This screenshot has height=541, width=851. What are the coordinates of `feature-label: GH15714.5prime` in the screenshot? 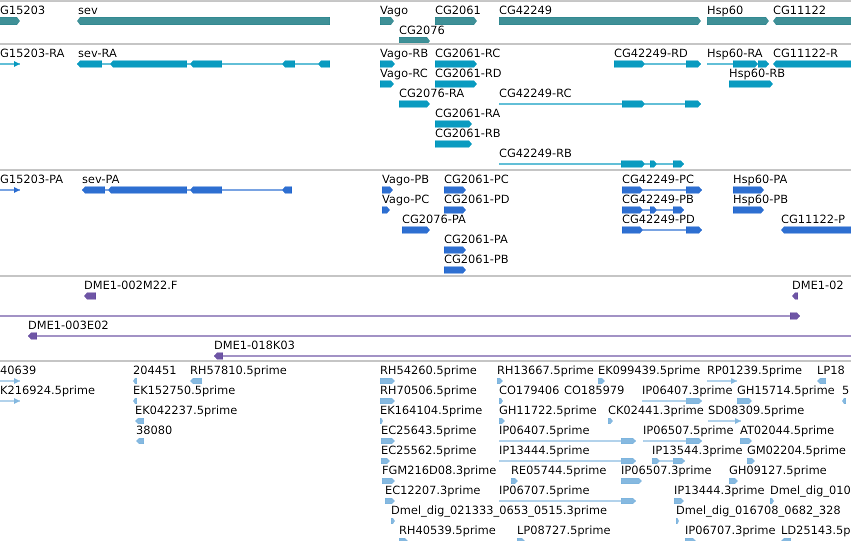 It's located at (786, 390).